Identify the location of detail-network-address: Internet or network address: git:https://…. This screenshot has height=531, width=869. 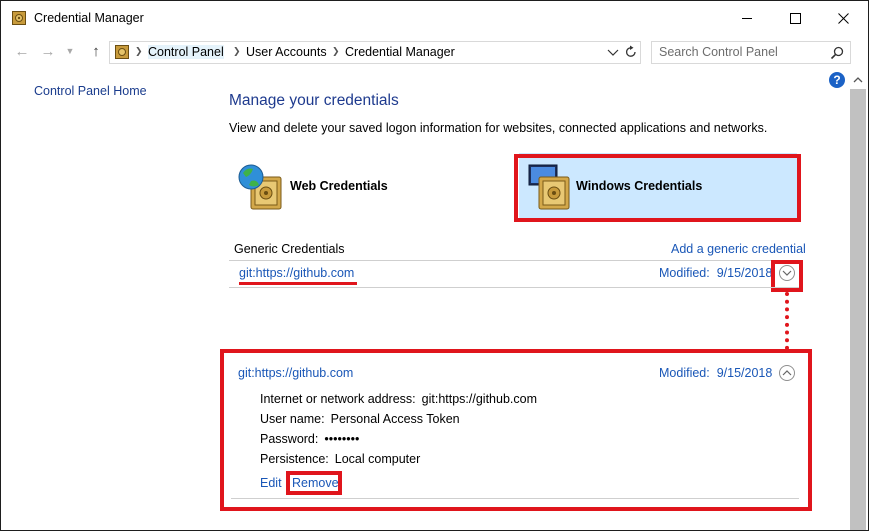
(398, 399).